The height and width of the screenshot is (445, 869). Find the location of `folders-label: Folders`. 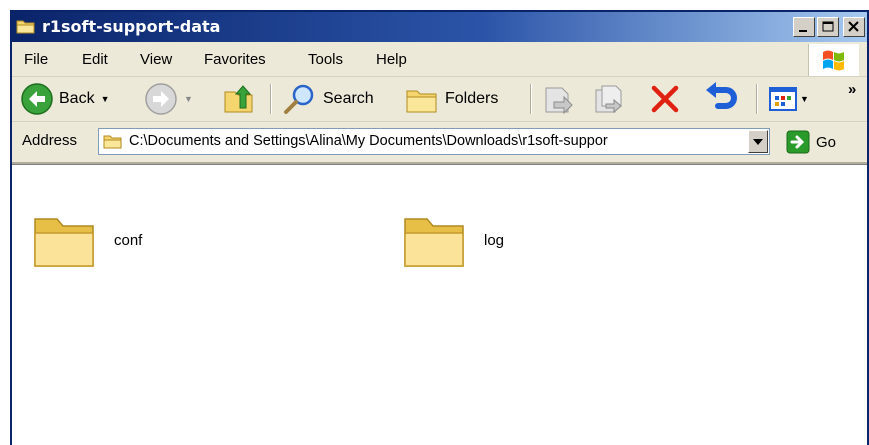

folders-label: Folders is located at coordinates (472, 98).